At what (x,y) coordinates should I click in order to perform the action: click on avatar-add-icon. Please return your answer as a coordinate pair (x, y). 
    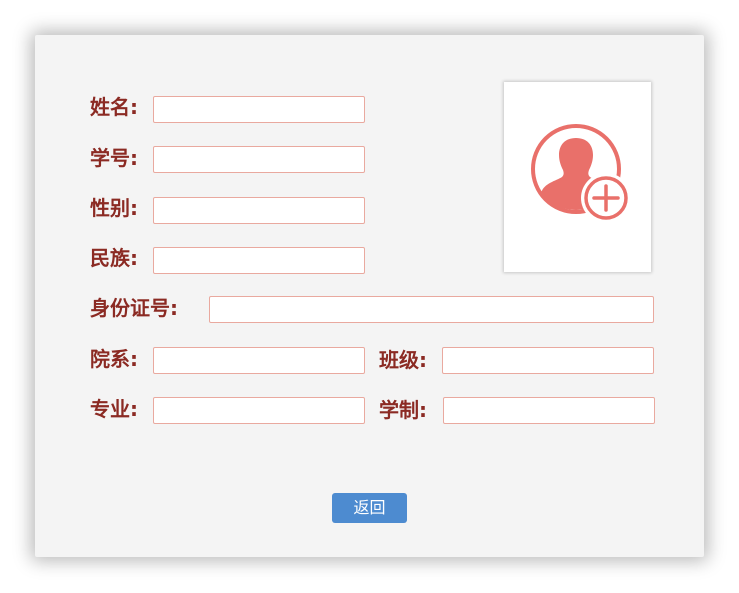
    Looking at the image, I should click on (581, 173).